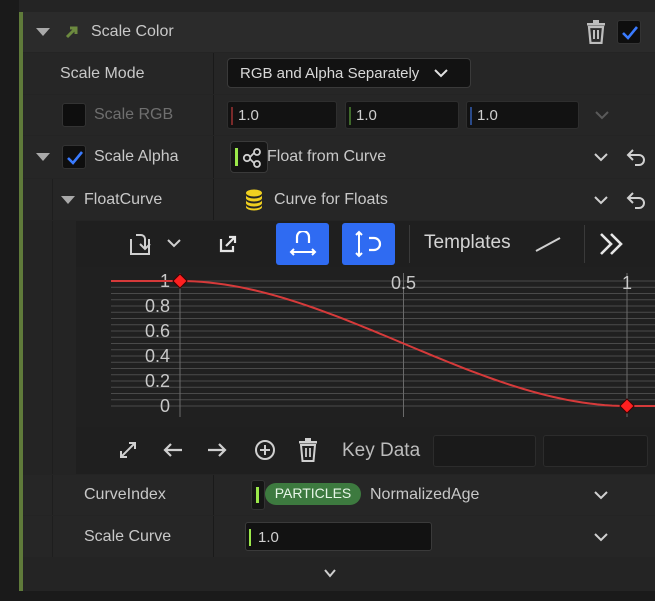 This screenshot has height=601, width=655. I want to click on linear-template-icon, so click(548, 244).